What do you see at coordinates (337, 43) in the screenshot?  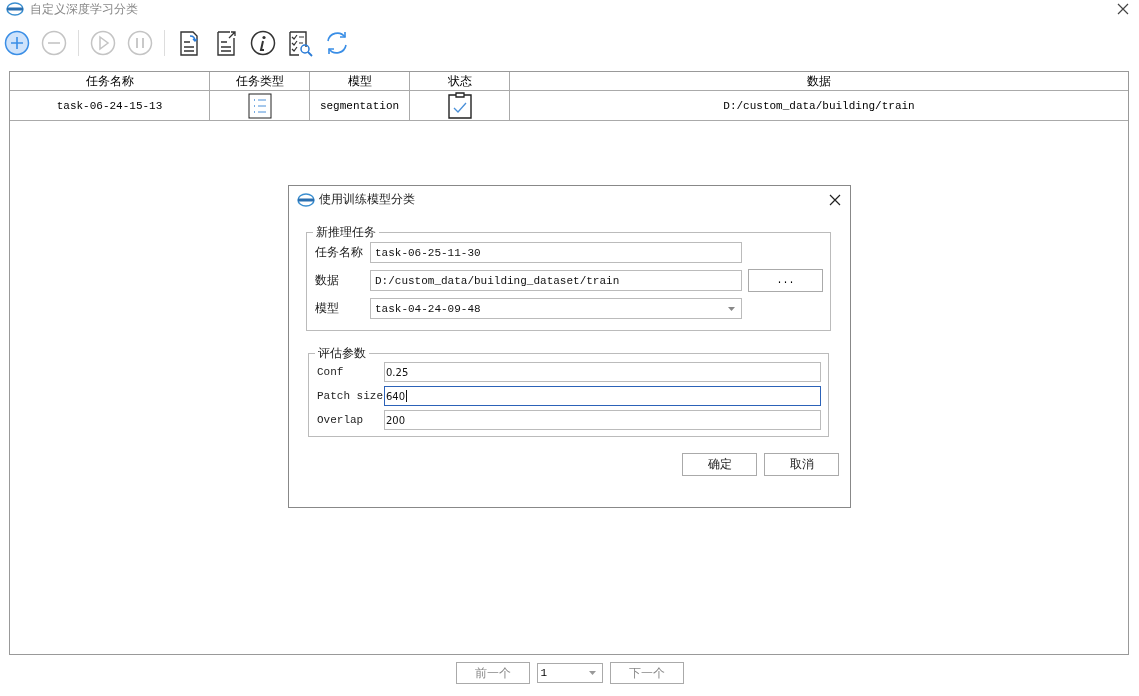 I see `refresh-button` at bounding box center [337, 43].